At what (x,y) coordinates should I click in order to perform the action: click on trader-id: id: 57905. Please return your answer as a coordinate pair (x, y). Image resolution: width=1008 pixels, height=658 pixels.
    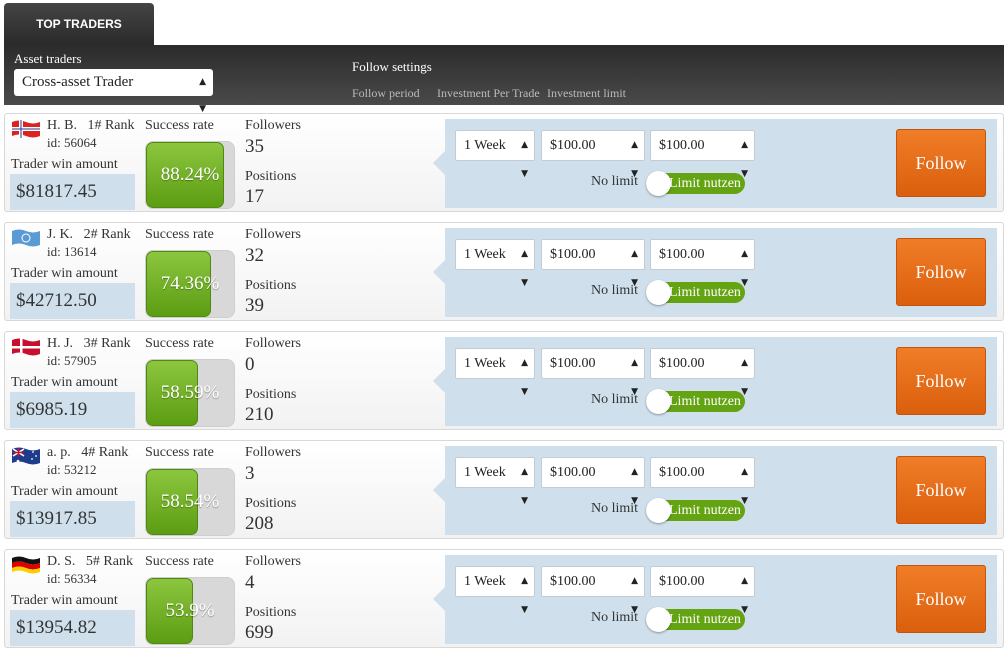
    Looking at the image, I should click on (72, 360).